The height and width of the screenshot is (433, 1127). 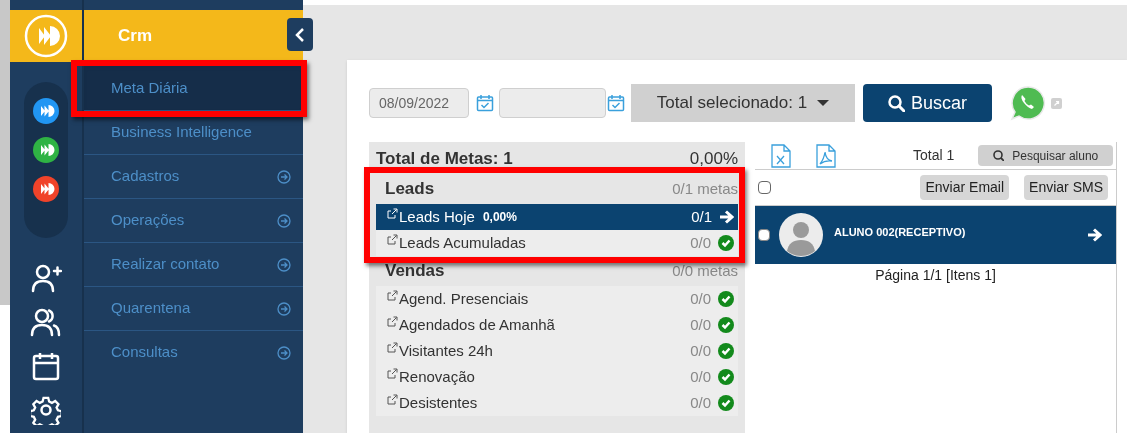 What do you see at coordinates (900, 232) in the screenshot?
I see `student-name: ALUNO 002(RECEPTIVO)` at bounding box center [900, 232].